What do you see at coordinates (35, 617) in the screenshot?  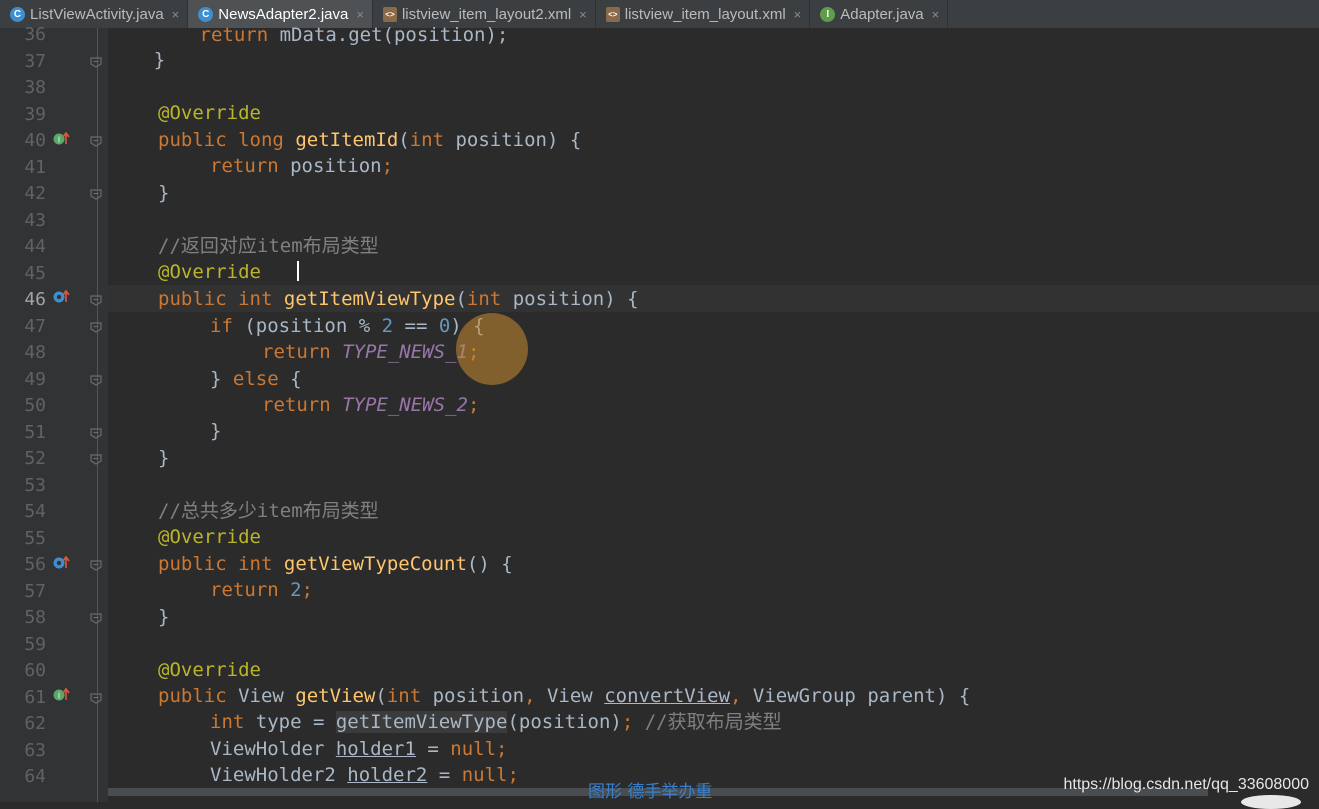 I see `line-number: 58` at bounding box center [35, 617].